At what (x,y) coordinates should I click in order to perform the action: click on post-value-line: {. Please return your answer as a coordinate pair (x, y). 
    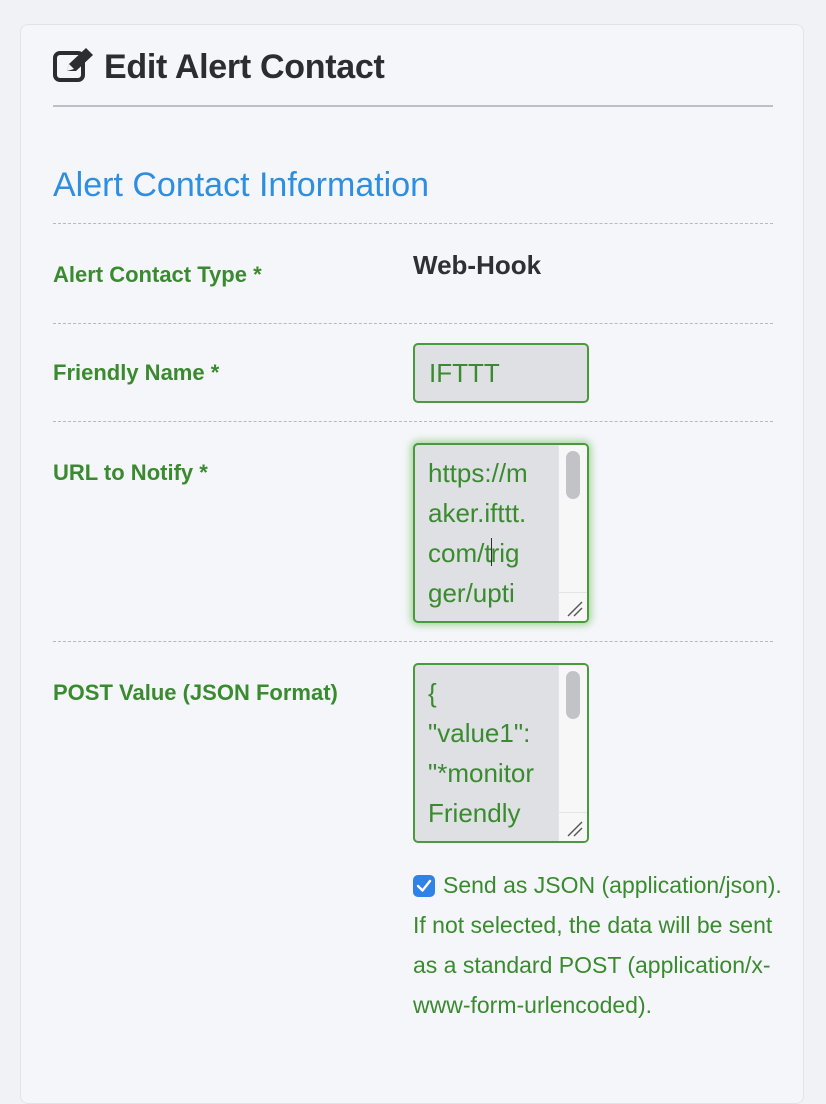
    Looking at the image, I should click on (432, 693).